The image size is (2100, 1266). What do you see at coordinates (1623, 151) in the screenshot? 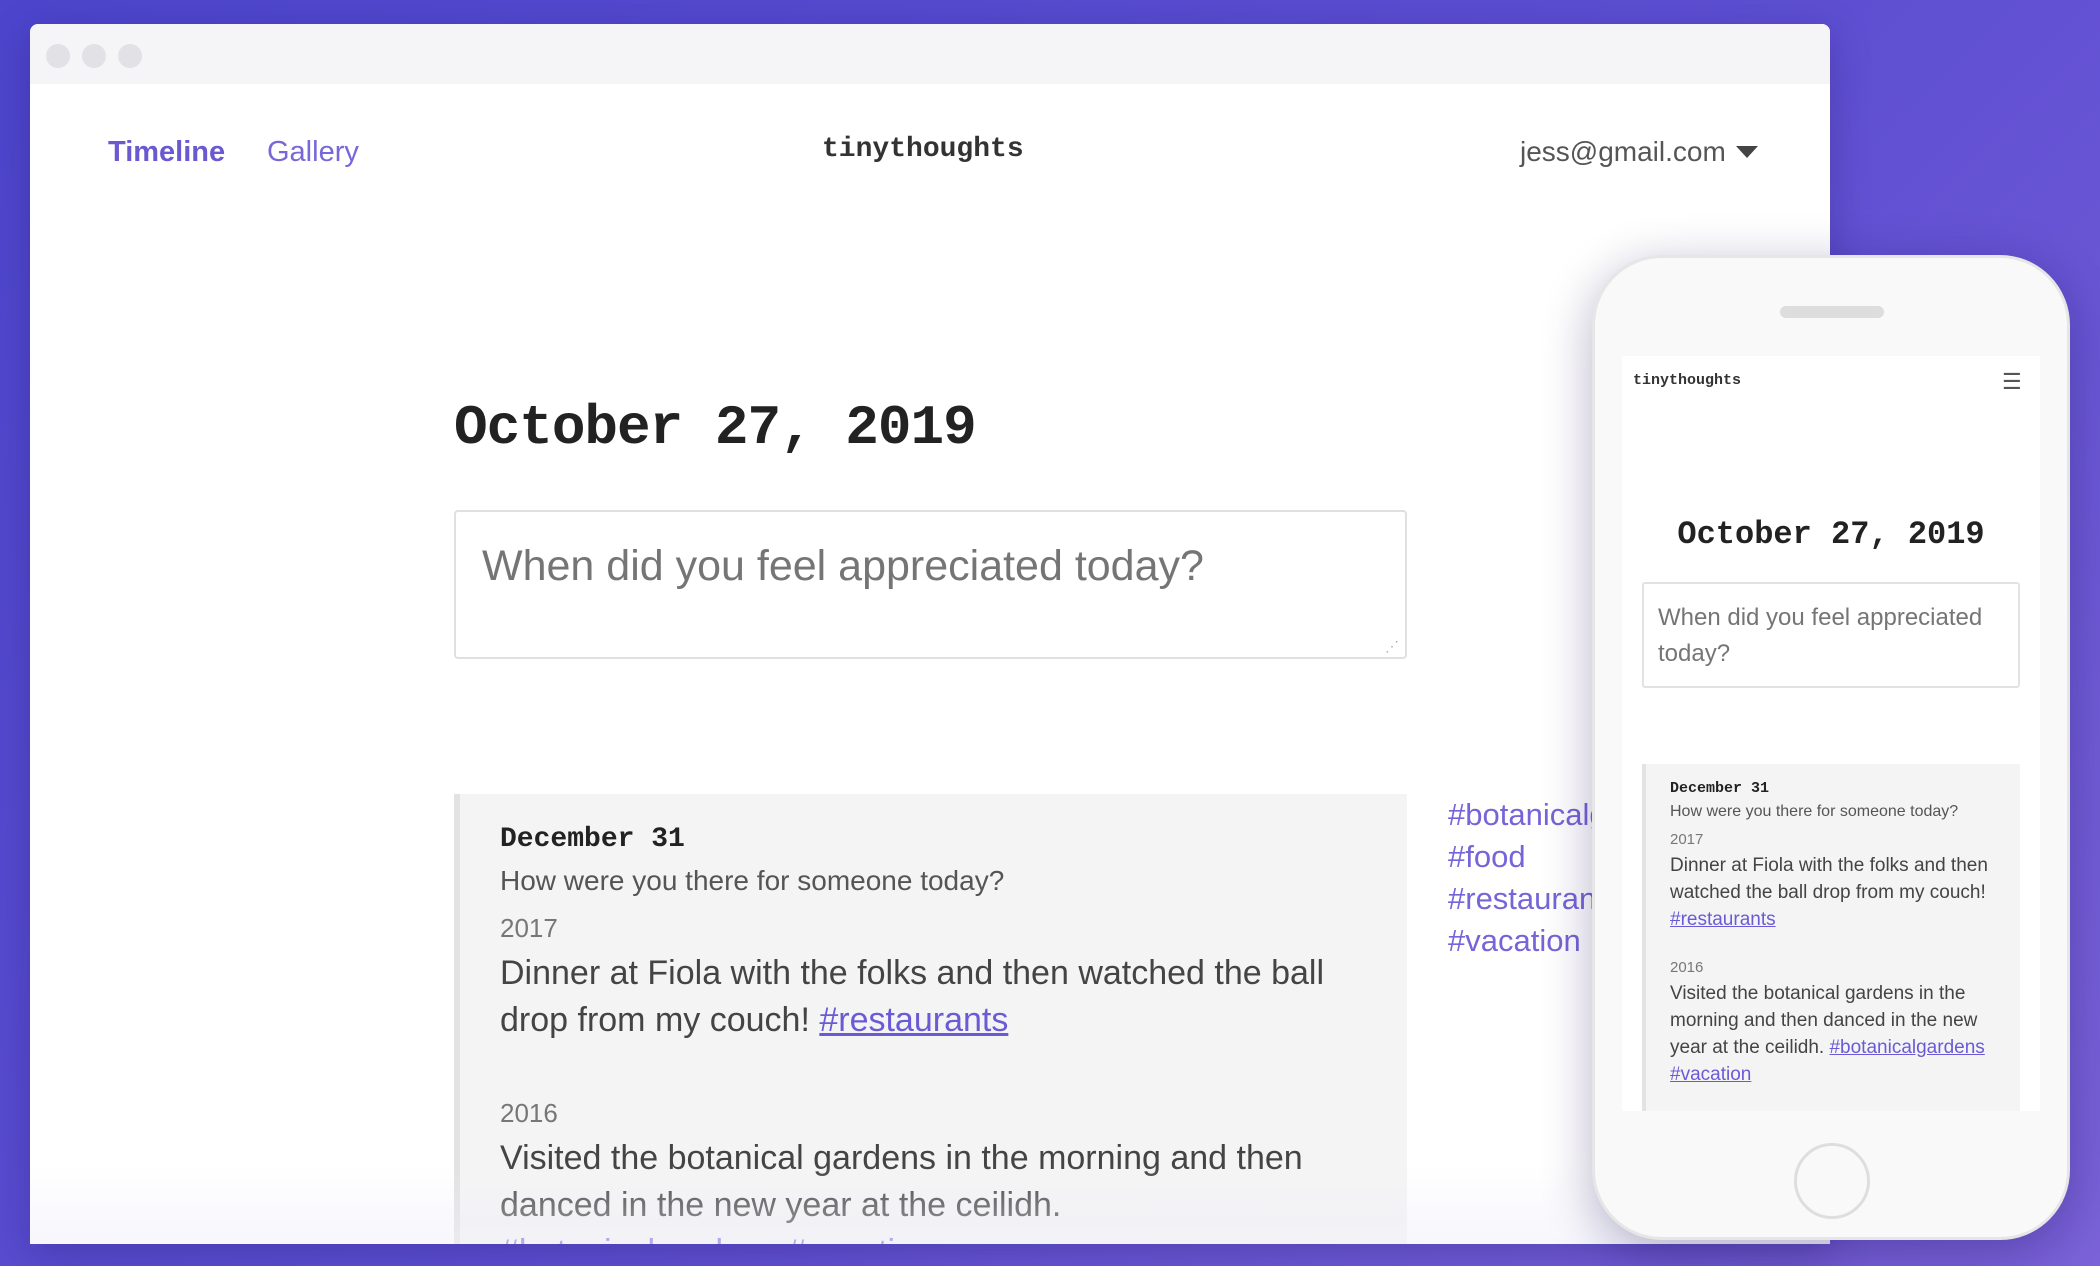
I see `account-email: jess@gmail.com` at bounding box center [1623, 151].